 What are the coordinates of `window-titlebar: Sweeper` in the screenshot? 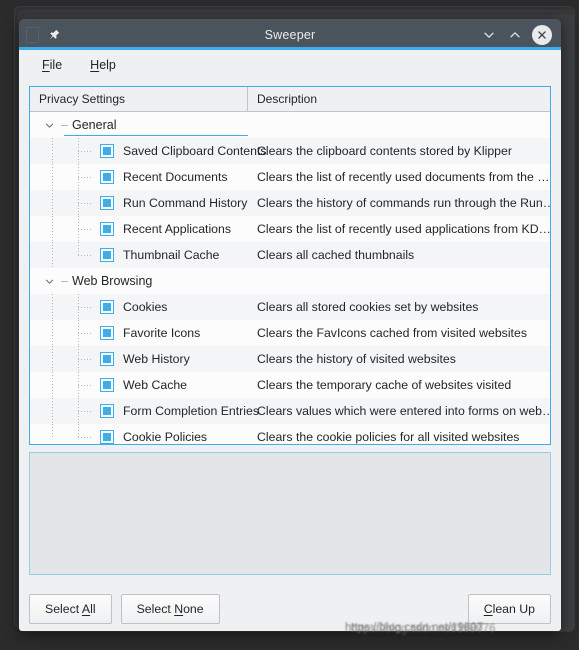 It's located at (290, 34).